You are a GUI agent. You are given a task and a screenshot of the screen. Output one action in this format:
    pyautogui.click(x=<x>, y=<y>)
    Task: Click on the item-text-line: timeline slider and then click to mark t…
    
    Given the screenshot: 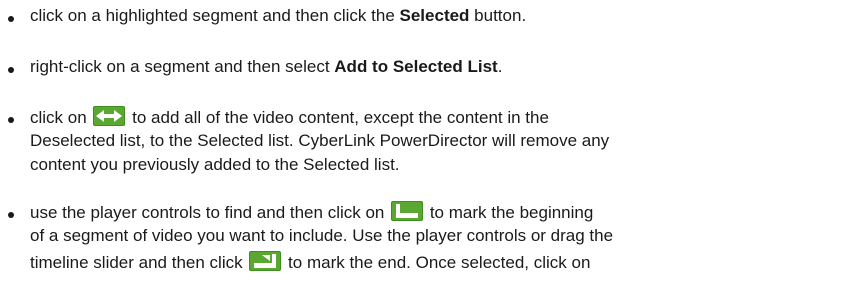 What is the action you would take?
    pyautogui.click(x=310, y=262)
    